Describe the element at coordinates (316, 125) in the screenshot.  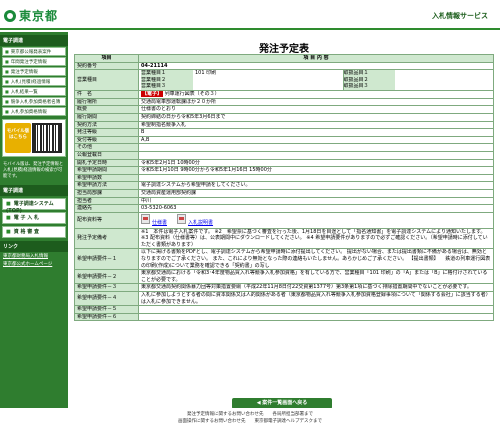
I see `method-value: 希望制指名競争入札` at that location.